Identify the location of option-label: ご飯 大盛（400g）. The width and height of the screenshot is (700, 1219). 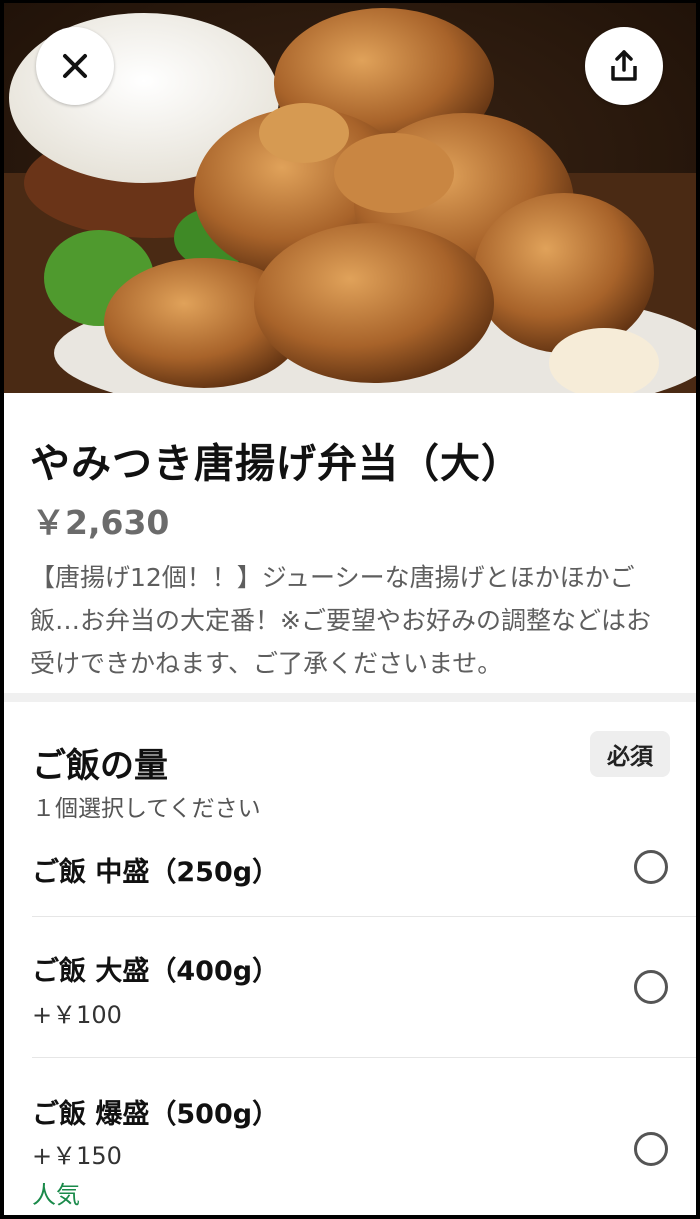
(156, 971).